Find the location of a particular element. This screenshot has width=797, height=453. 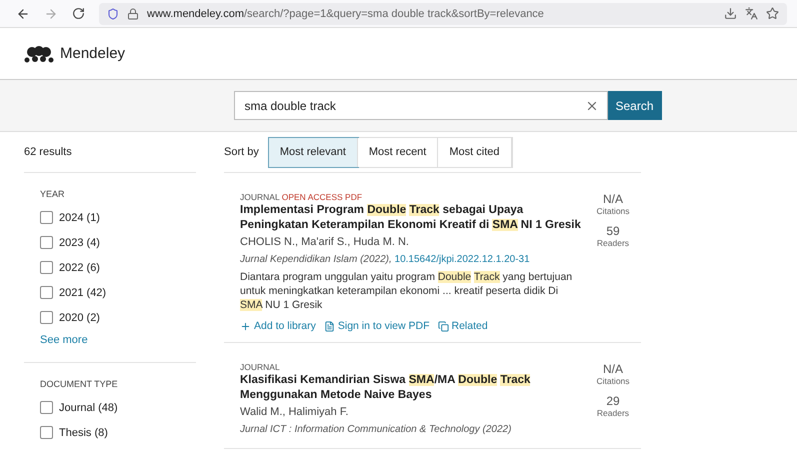

filter-label: 2024 (1) is located at coordinates (79, 218).